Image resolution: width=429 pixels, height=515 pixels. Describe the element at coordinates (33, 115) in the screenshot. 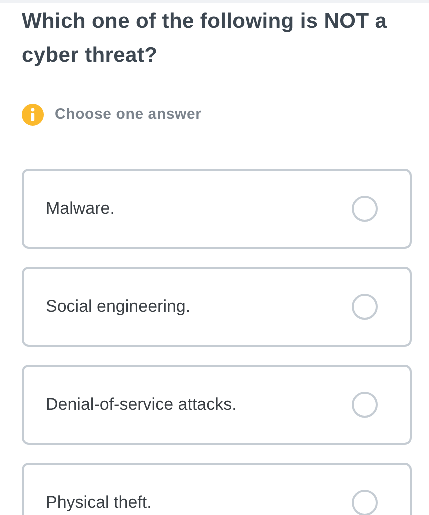

I see `info-icon` at that location.